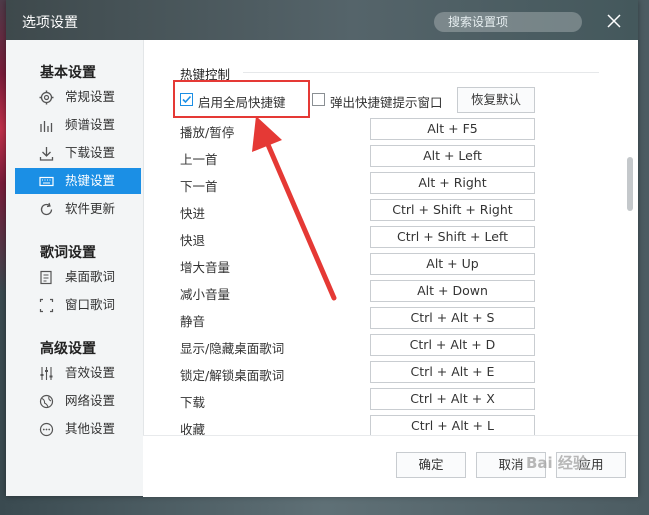 The width and height of the screenshot is (649, 515). What do you see at coordinates (452, 399) in the screenshot?
I see `hotkey-input: Ctrl + Alt + X` at bounding box center [452, 399].